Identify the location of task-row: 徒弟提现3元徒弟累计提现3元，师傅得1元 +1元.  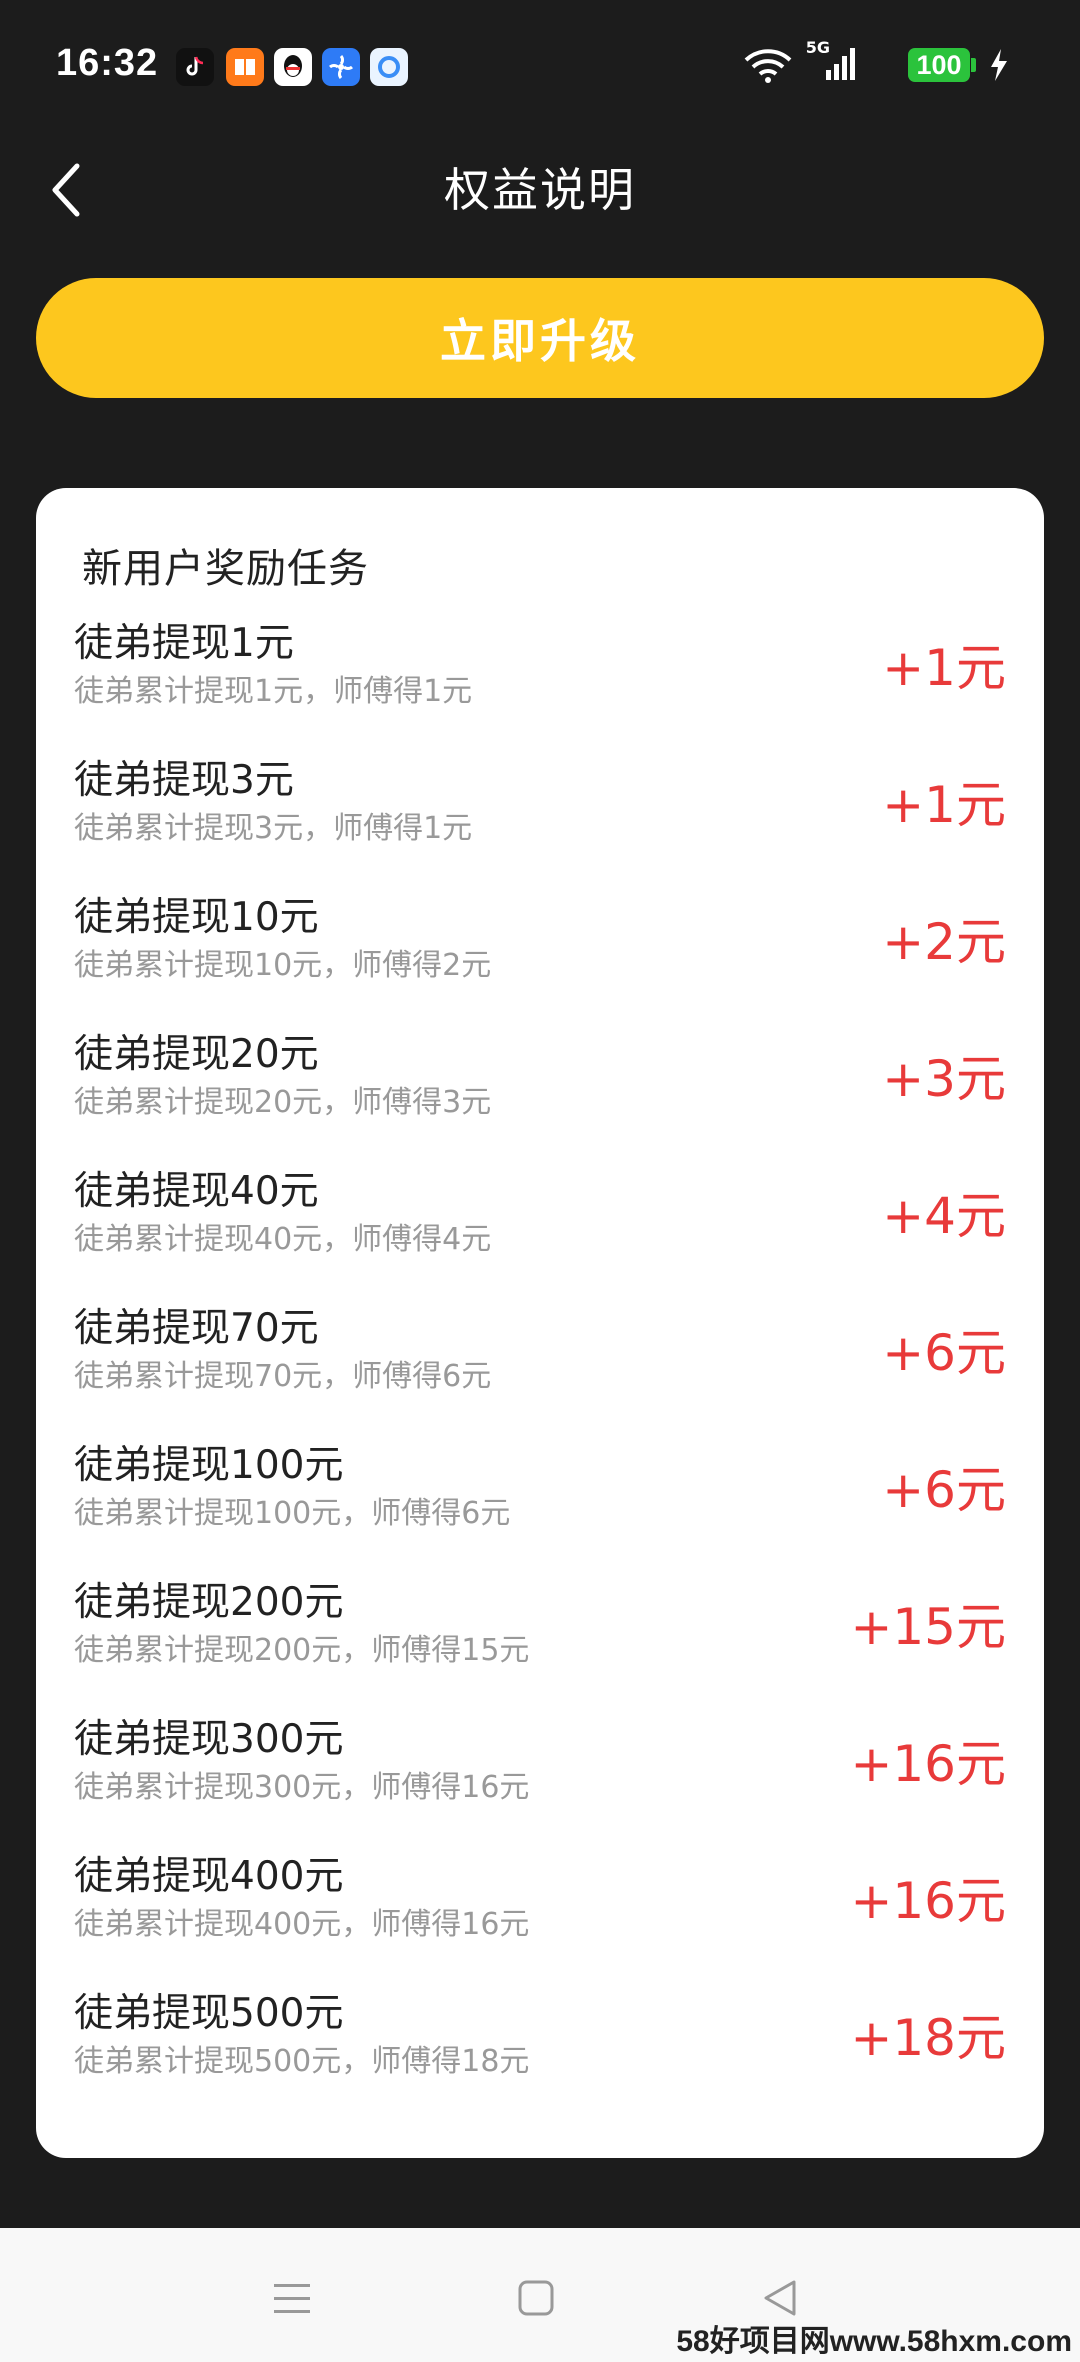
(540, 823).